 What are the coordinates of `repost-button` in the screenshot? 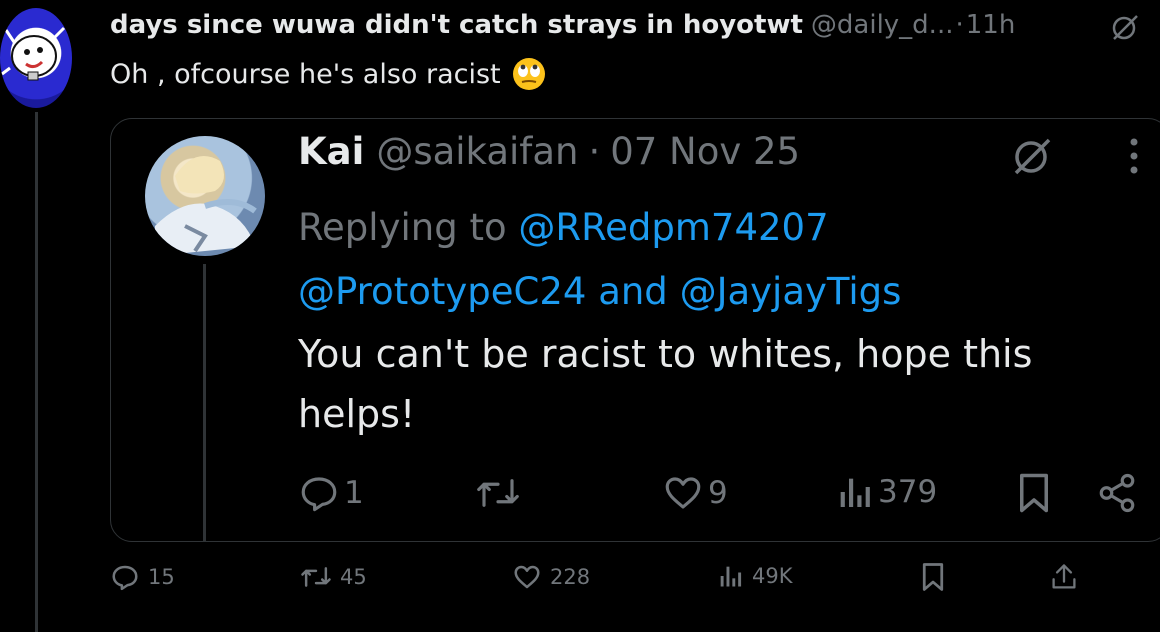 It's located at (498, 493).